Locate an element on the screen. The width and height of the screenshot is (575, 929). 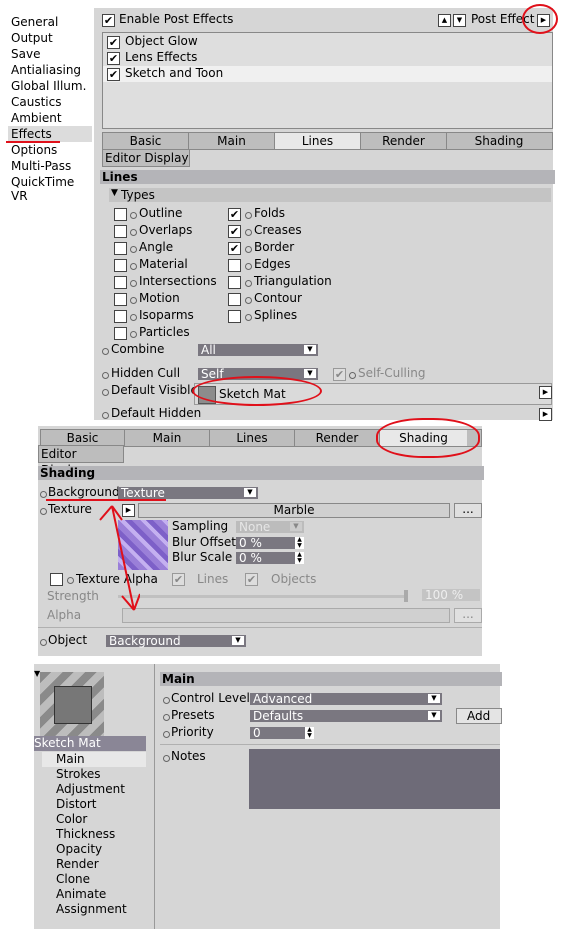
list-item: Sketch and Toon is located at coordinates (174, 73).